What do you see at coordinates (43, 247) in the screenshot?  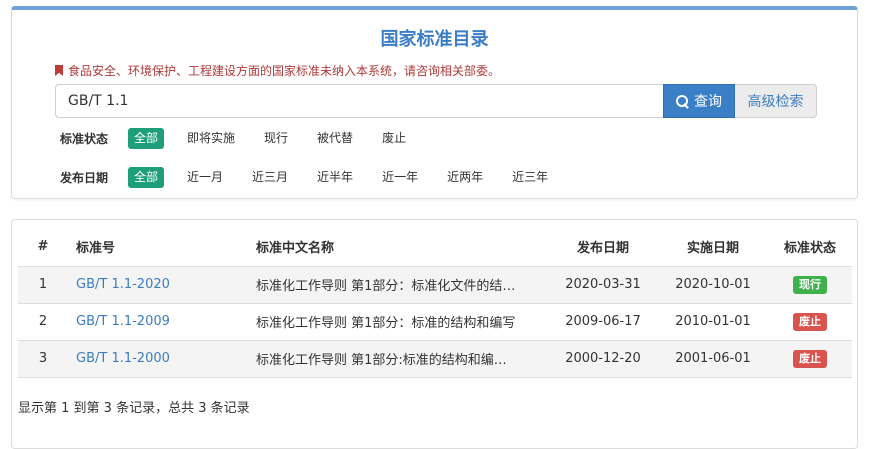 I see `col-header-index: #` at bounding box center [43, 247].